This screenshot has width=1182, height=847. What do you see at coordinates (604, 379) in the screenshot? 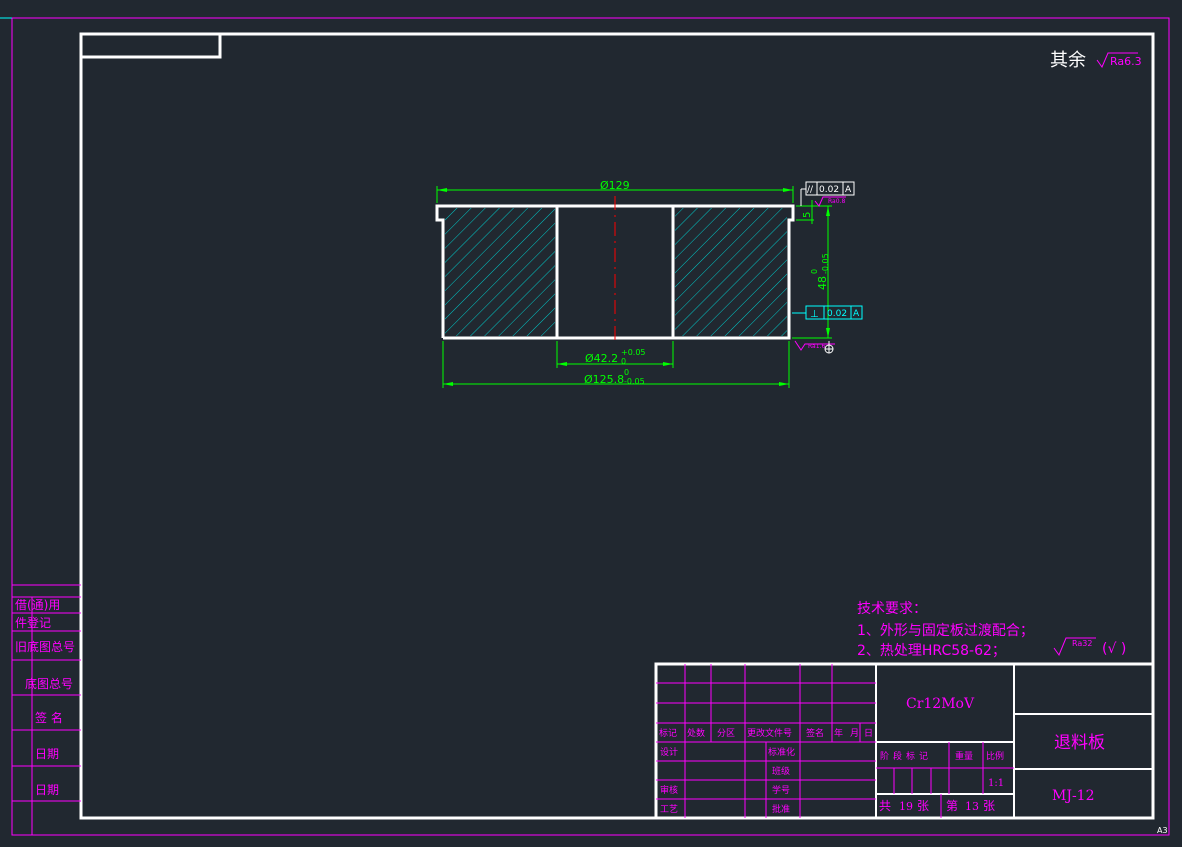
I see `dim-outer-diameter-text: Ø125.8` at bounding box center [604, 379].